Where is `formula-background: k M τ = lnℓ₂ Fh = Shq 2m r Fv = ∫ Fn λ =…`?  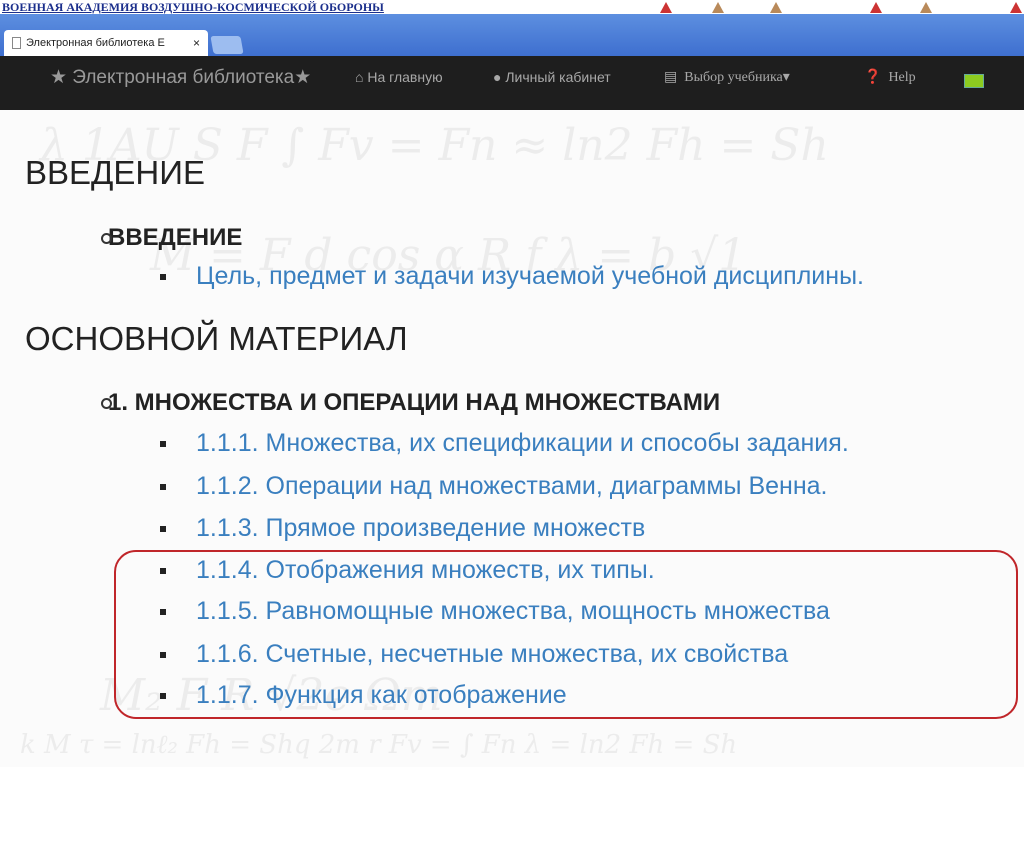 formula-background: k M τ = lnℓ₂ Fh = Shq 2m r Fv = ∫ Fn λ =… is located at coordinates (379, 745).